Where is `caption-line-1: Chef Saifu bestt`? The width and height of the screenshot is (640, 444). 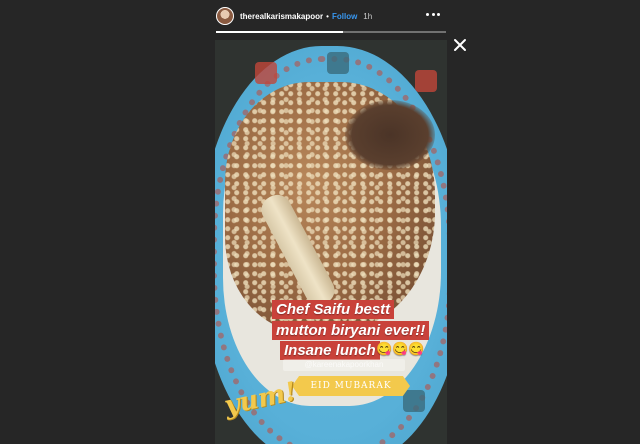
caption-line-1: Chef Saifu bestt is located at coordinates (333, 309).